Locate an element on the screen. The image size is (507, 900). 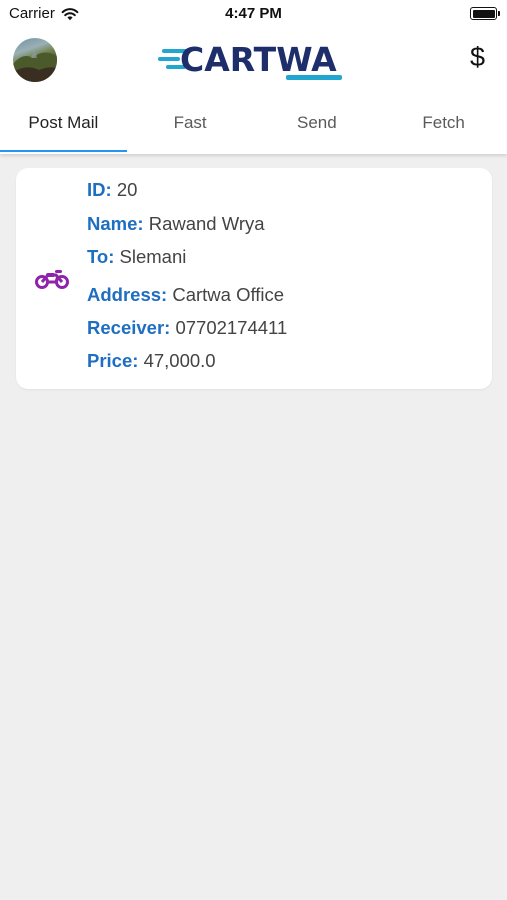
logo-text: CARTWA is located at coordinates (258, 59).